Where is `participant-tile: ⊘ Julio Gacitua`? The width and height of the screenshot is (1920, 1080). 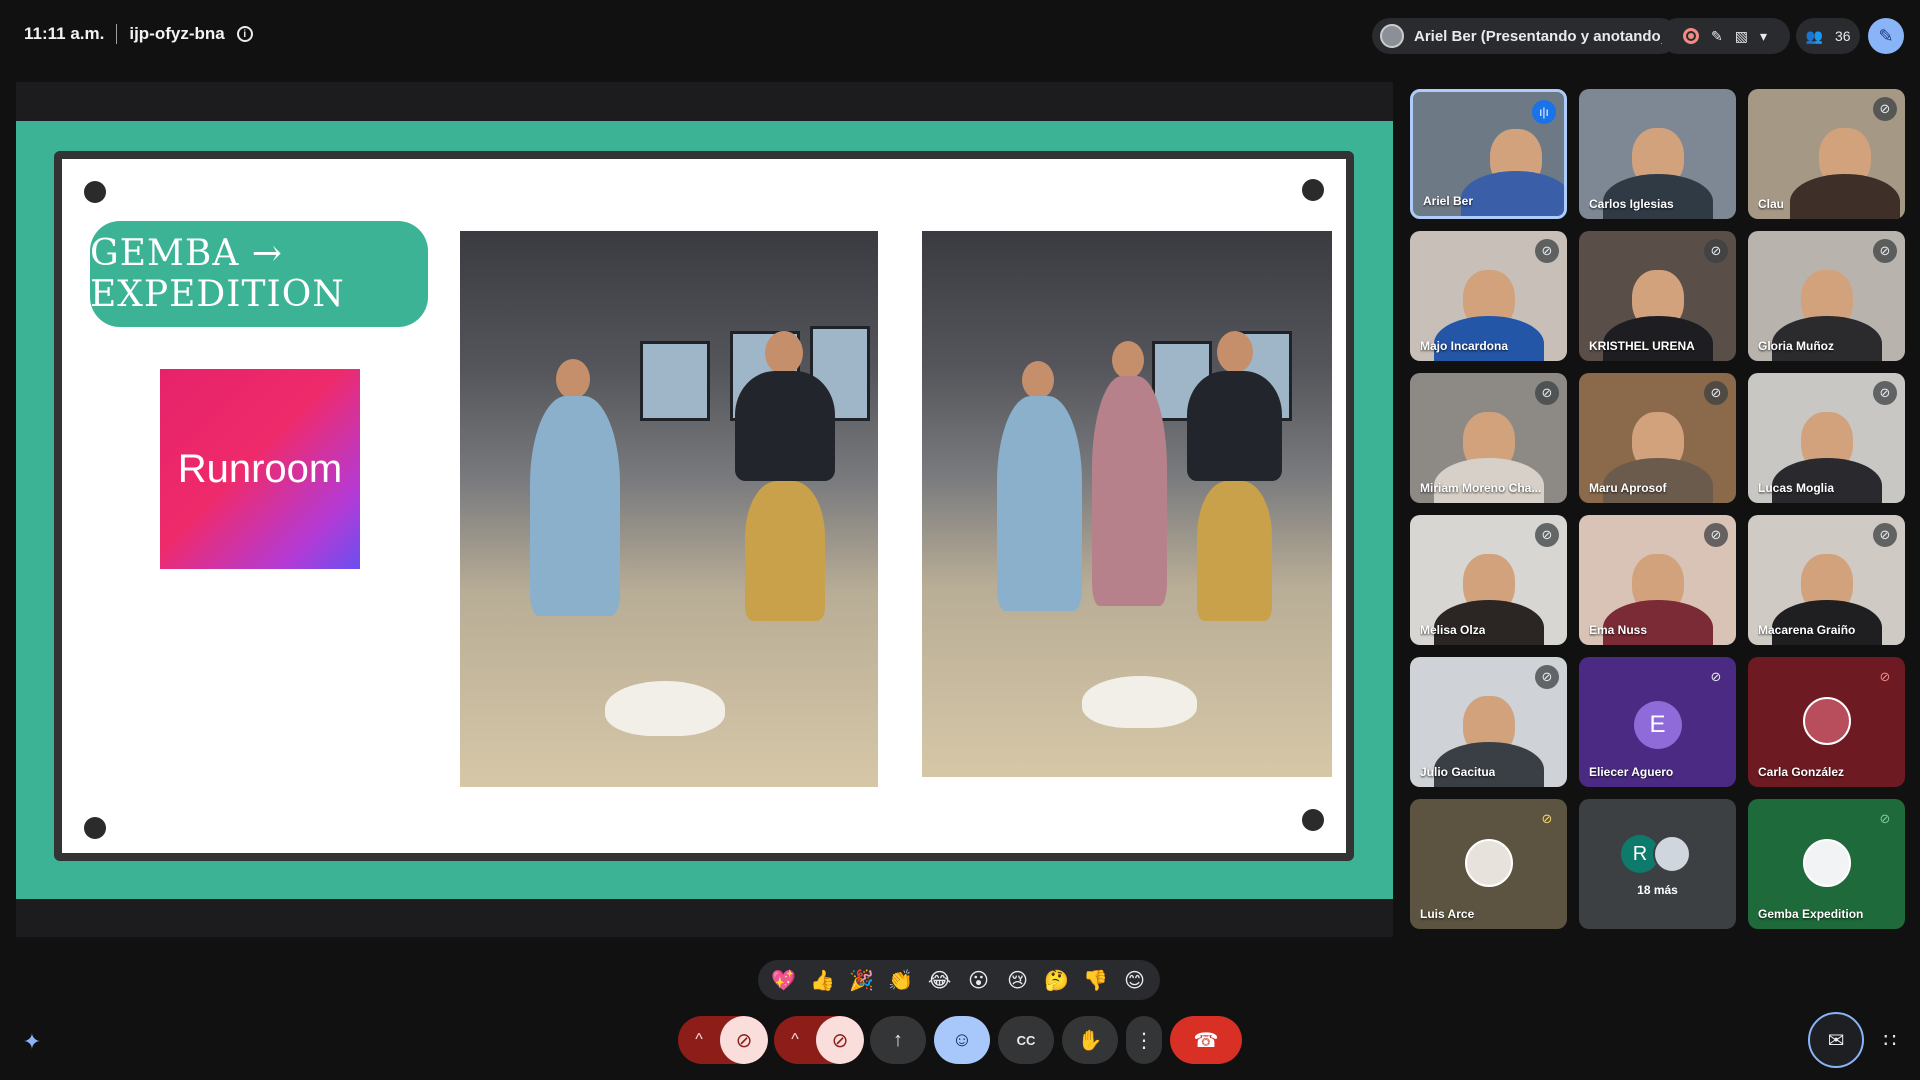 participant-tile: ⊘ Julio Gacitua is located at coordinates (1488, 722).